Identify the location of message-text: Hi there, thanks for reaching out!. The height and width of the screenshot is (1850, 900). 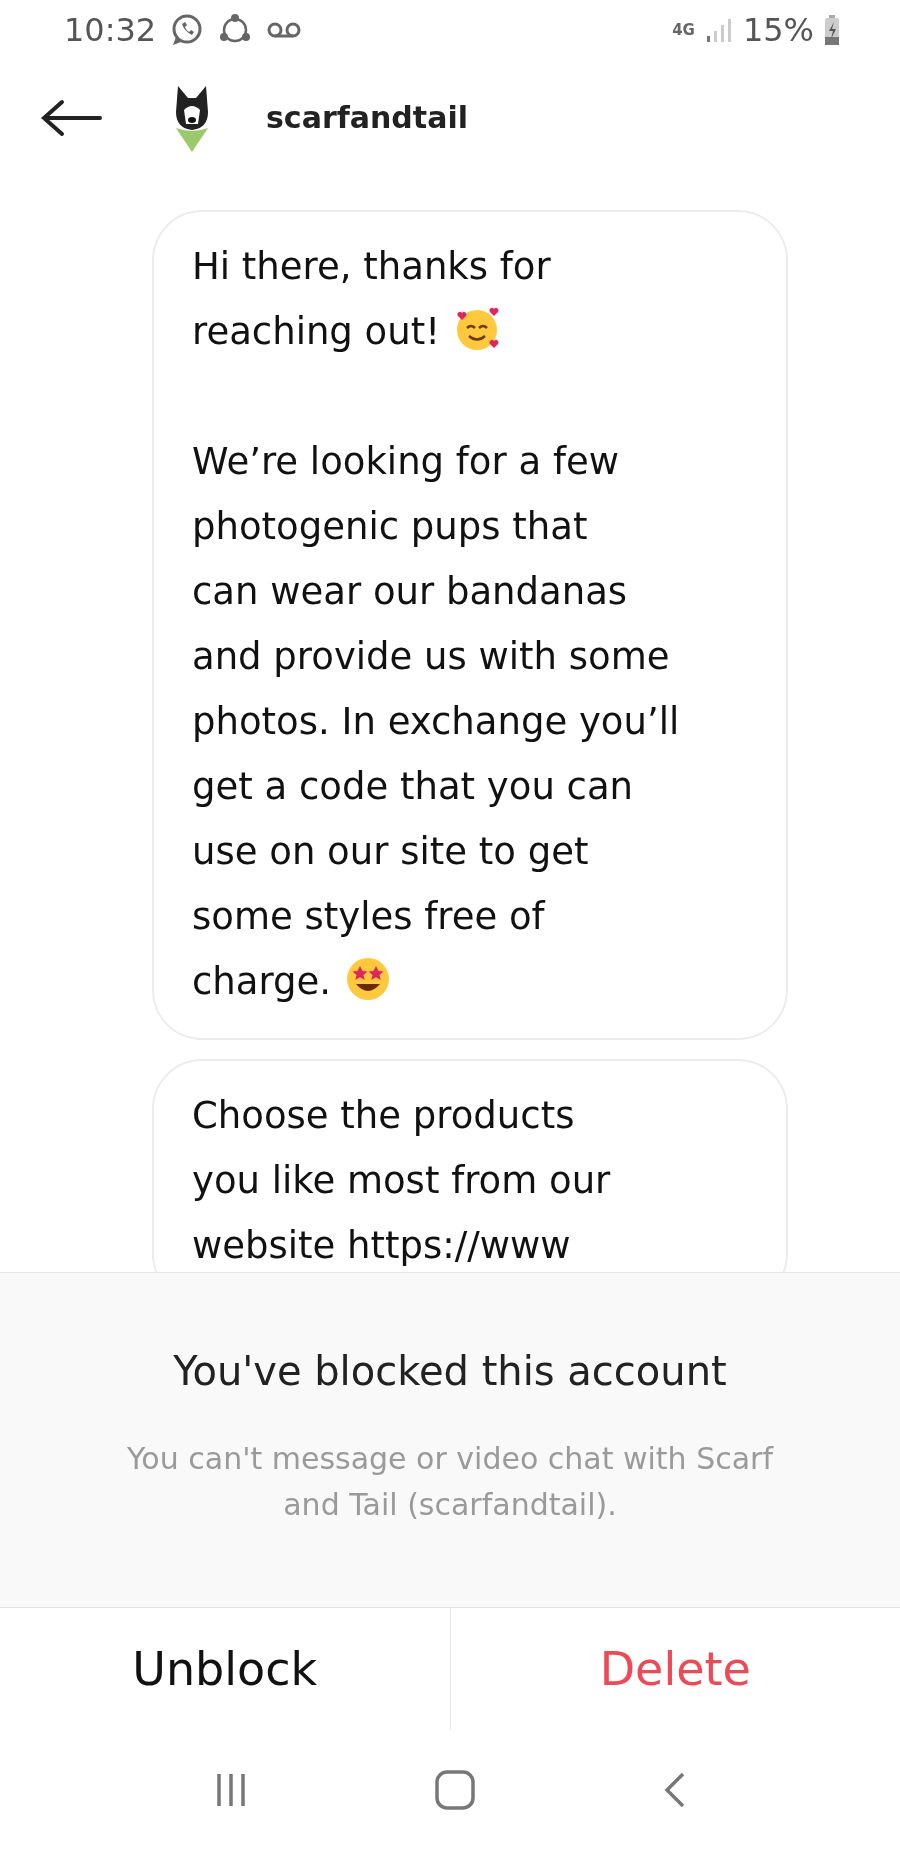
(372, 300).